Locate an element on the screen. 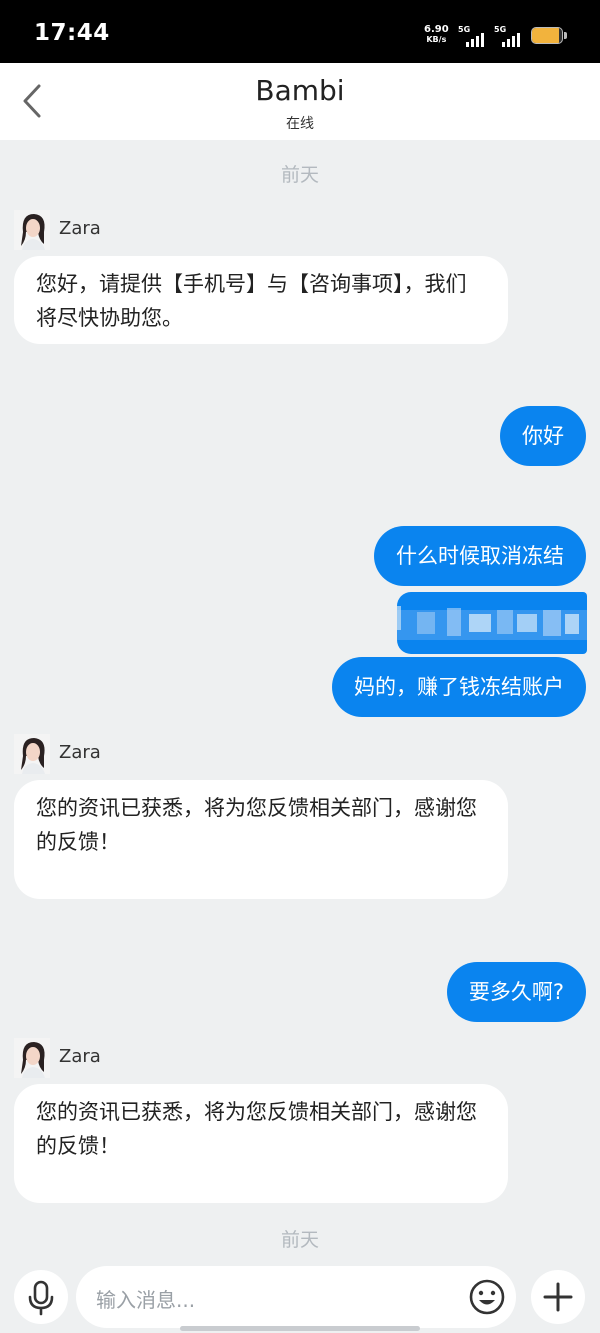  status-bar: 17:44 6.90 KB/s 5G 5G is located at coordinates (300, 31).